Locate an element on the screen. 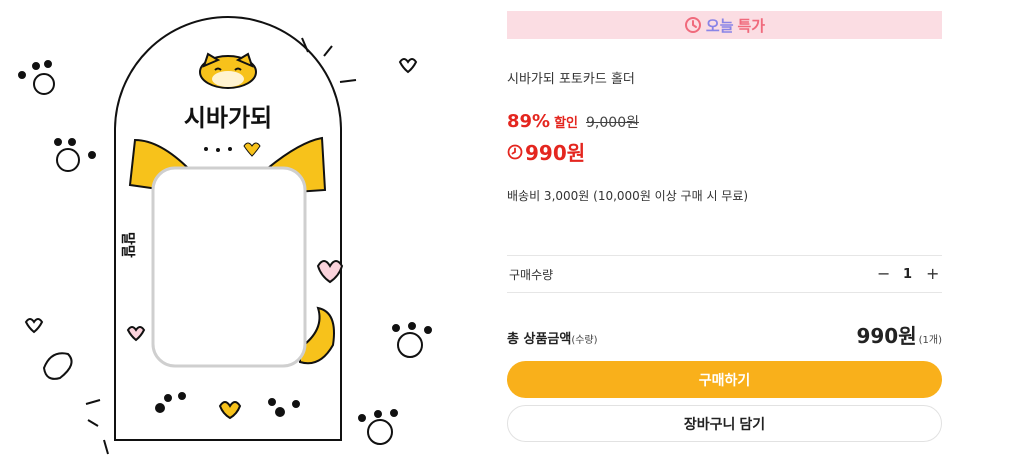 Image resolution: width=1024 pixels, height=464 pixels. product-name: 시바가되 포토카드 홀더 is located at coordinates (571, 79).